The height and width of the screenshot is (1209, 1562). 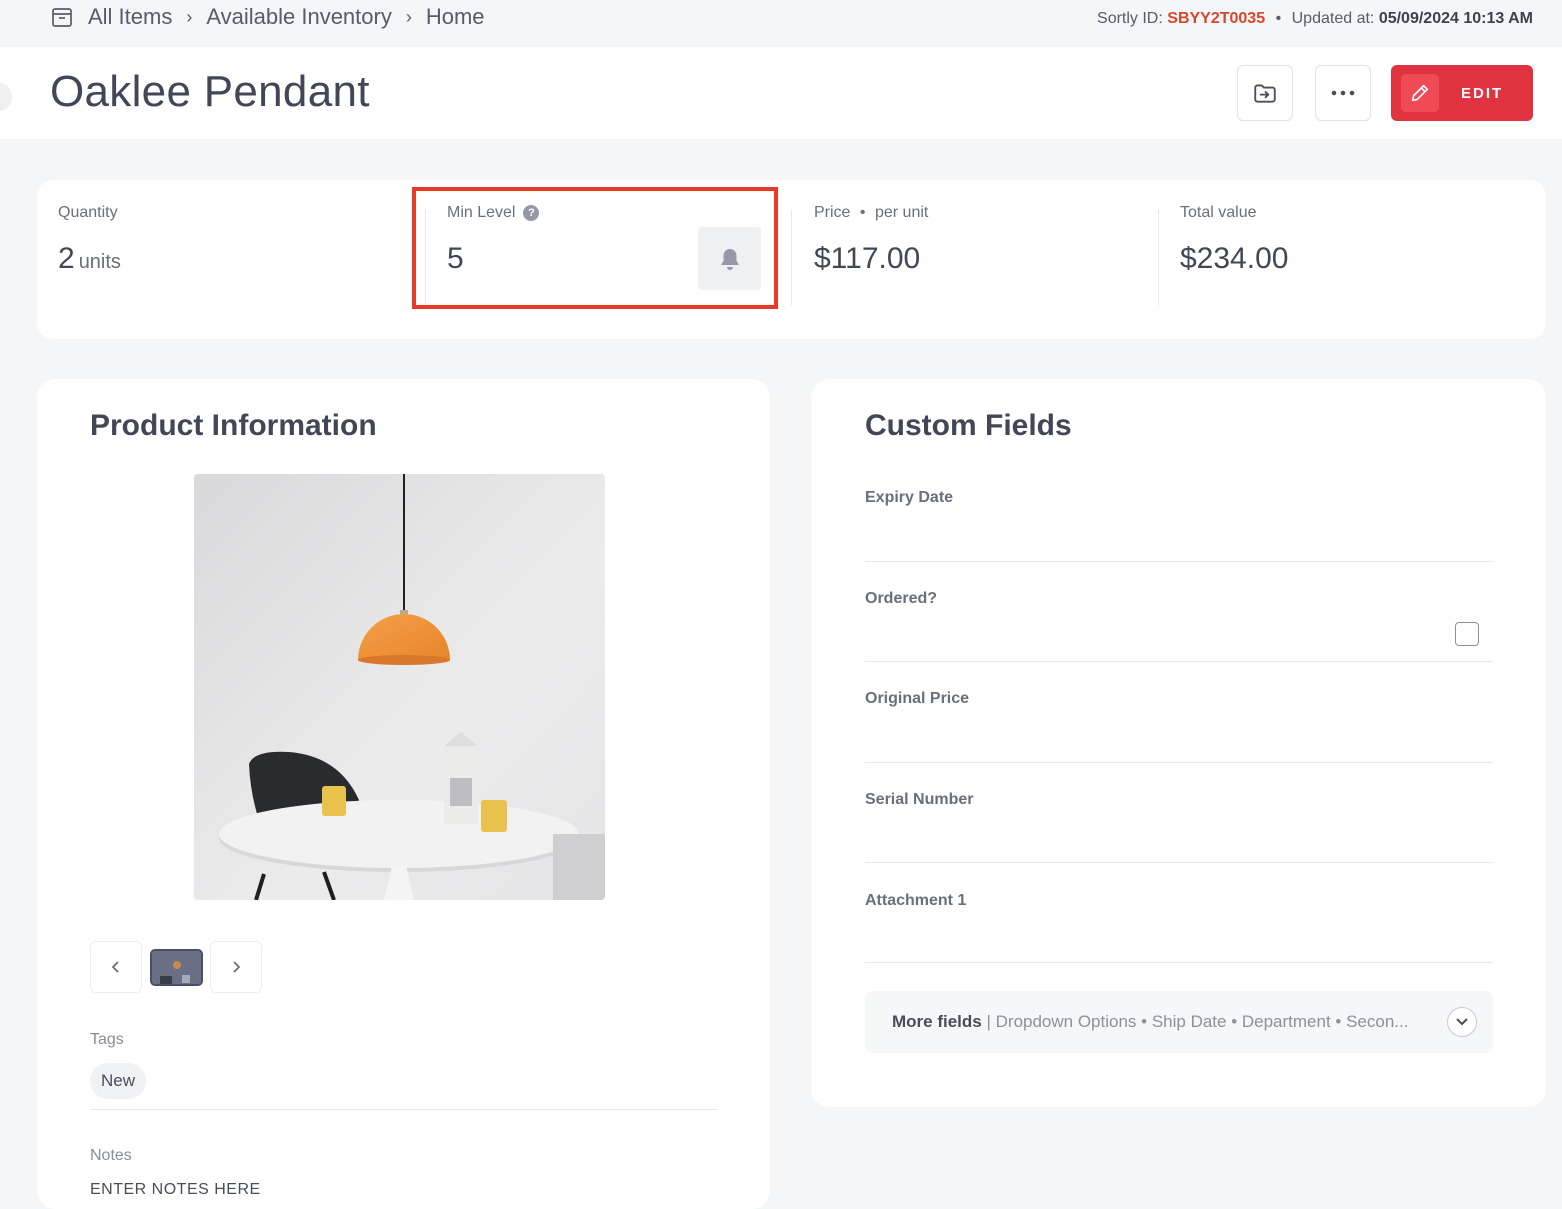 I want to click on product-information-title: Product Information, so click(x=233, y=425).